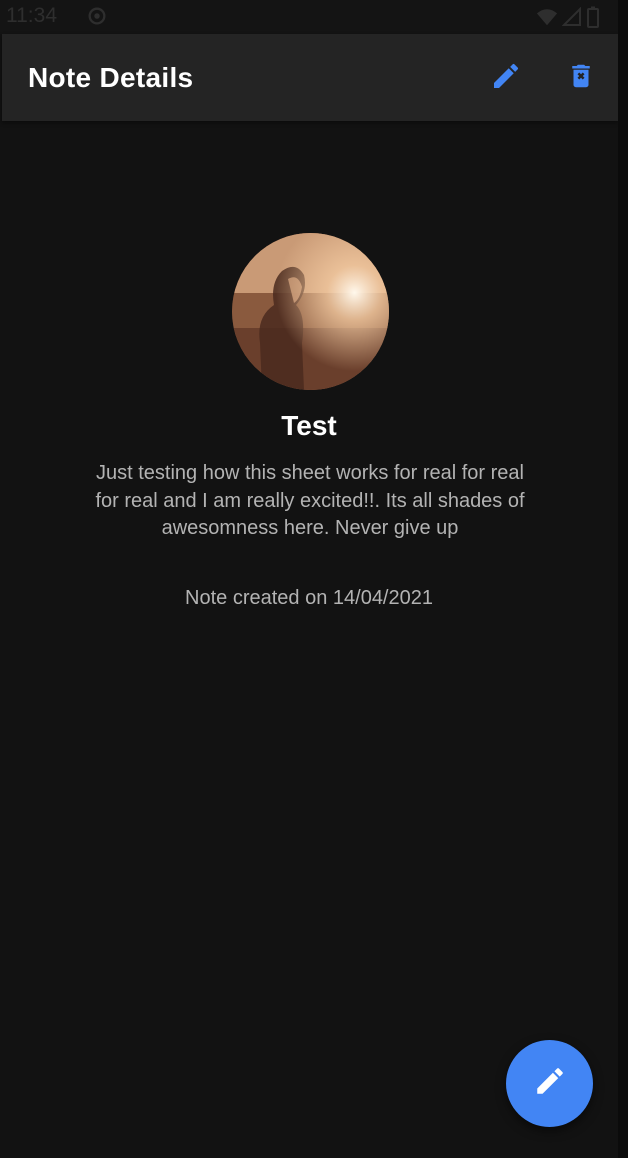 The height and width of the screenshot is (1158, 628). I want to click on status-time: 11:34, so click(31, 15).